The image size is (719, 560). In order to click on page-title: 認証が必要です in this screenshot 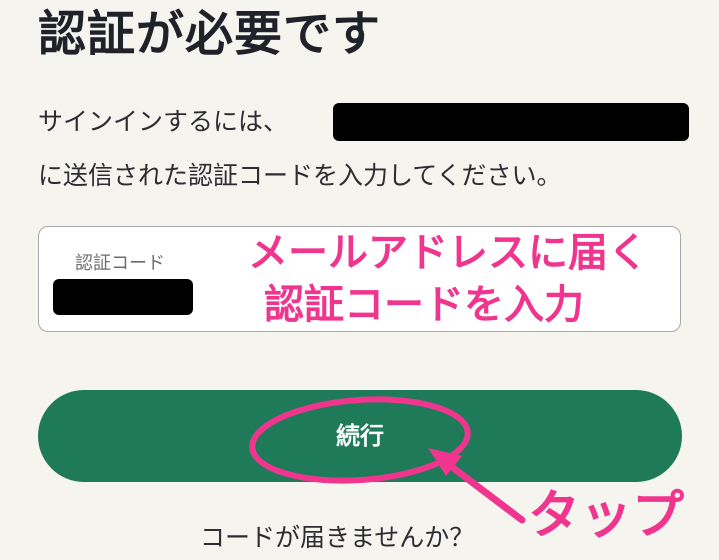, I will do `click(210, 34)`.